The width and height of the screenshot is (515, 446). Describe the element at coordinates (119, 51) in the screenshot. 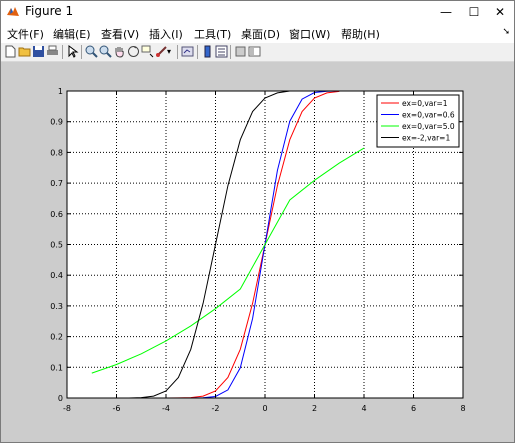

I see `pan-hand-icon` at that location.